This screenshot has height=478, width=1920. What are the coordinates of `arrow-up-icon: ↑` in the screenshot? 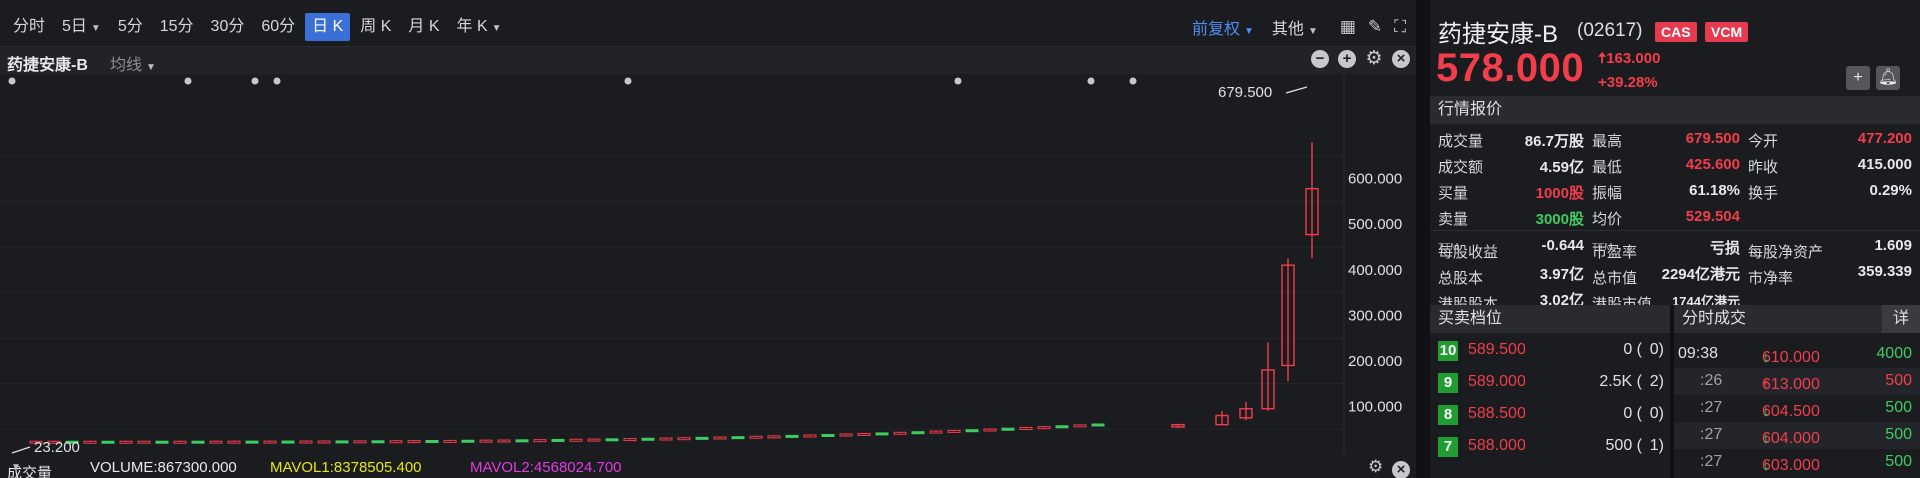 It's located at (1766, 384).